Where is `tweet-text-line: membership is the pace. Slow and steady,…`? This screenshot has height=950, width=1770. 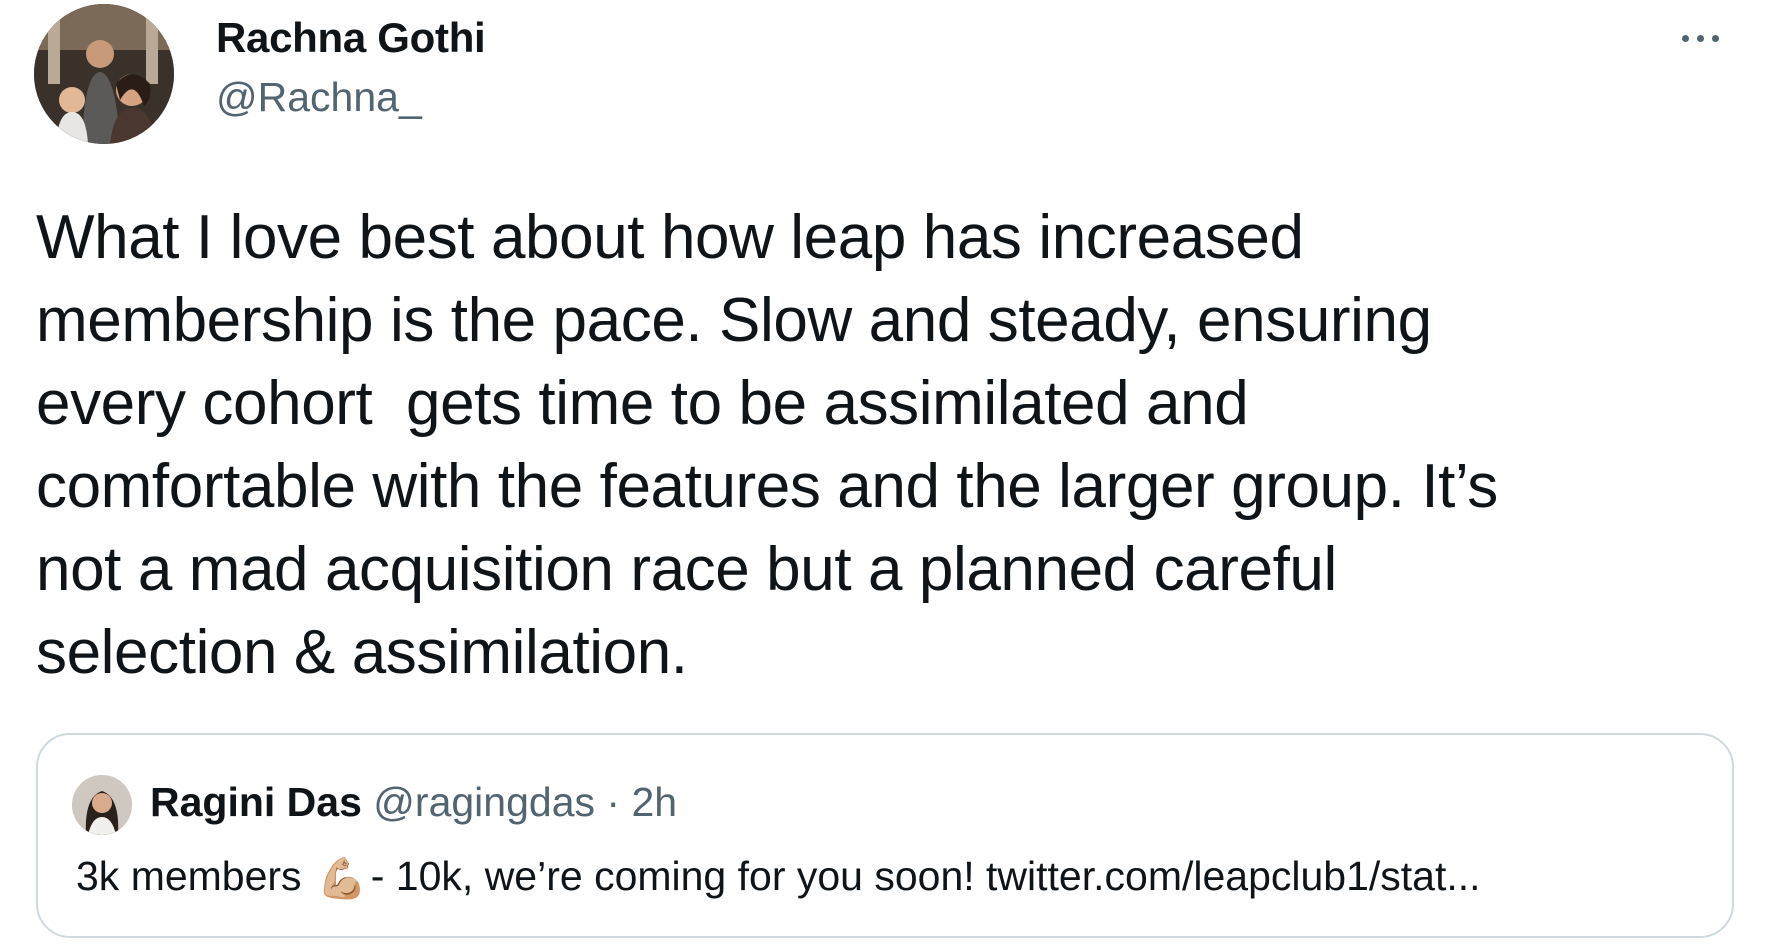
tweet-text-line: membership is the pace. Slow and steady,… is located at coordinates (734, 320).